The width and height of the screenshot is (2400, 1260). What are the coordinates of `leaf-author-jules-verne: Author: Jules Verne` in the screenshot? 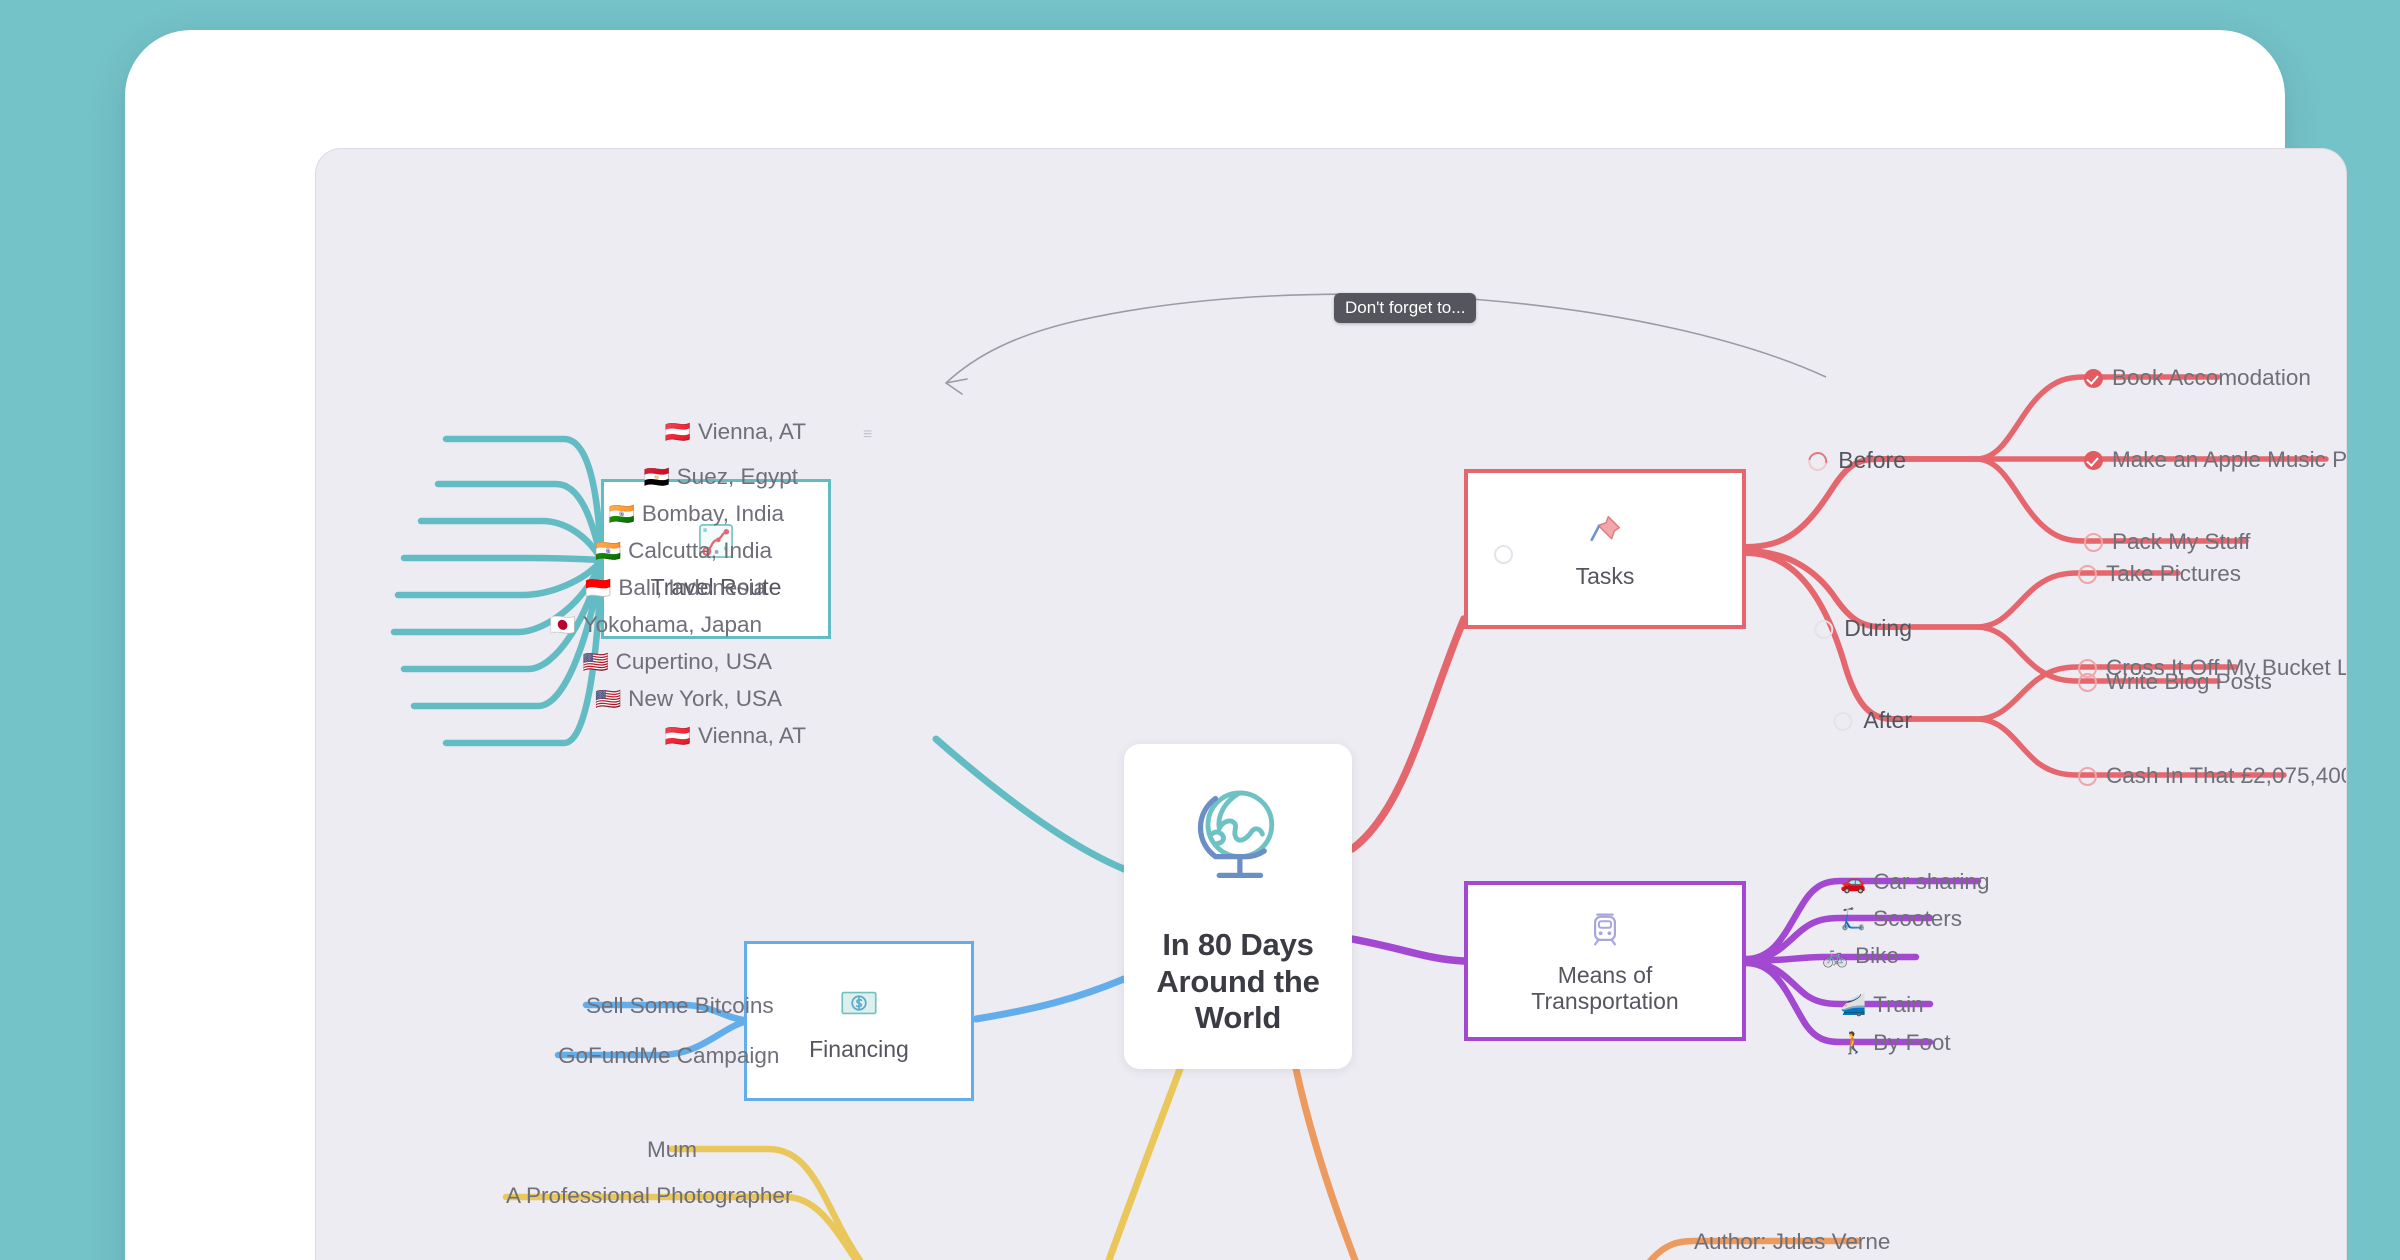 It's located at (1792, 1242).